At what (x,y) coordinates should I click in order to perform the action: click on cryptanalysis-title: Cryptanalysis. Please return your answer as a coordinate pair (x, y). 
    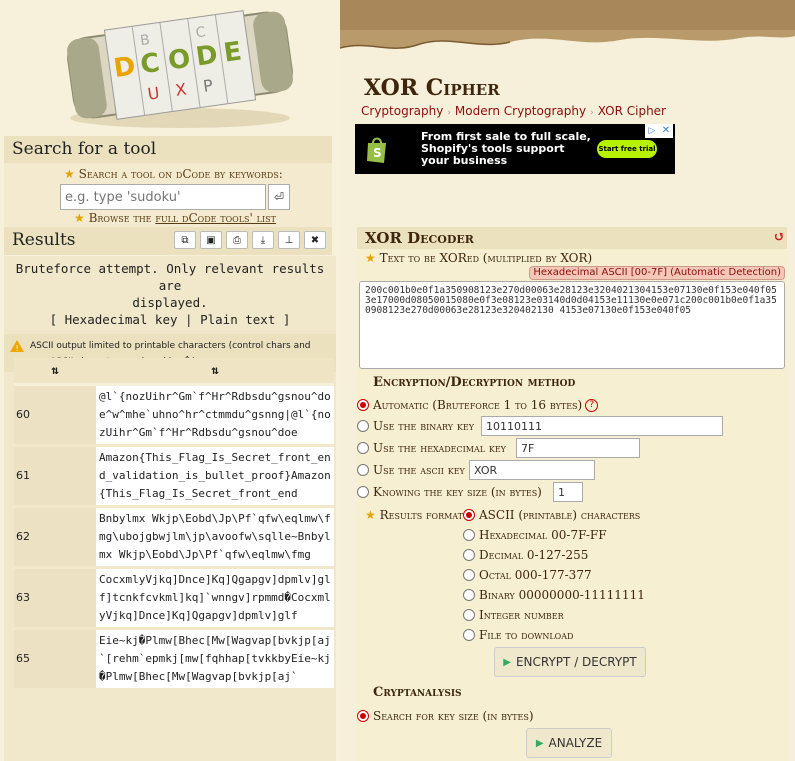
    Looking at the image, I should click on (417, 692).